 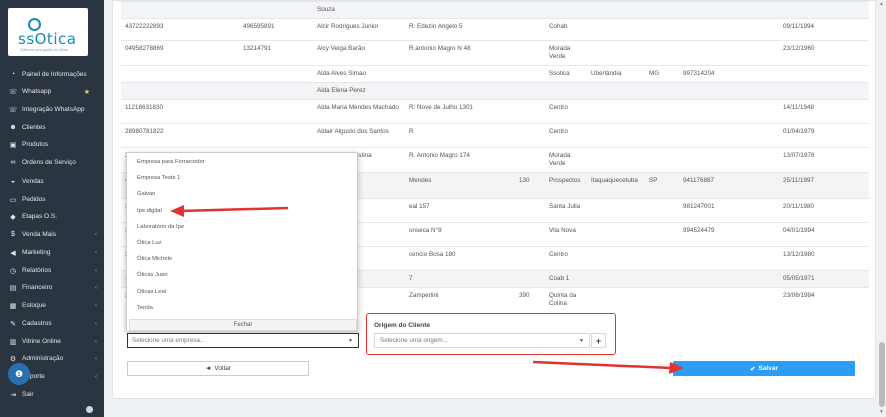 What do you see at coordinates (460, 185) in the screenshot?
I see `table-cell: Mendes` at bounding box center [460, 185].